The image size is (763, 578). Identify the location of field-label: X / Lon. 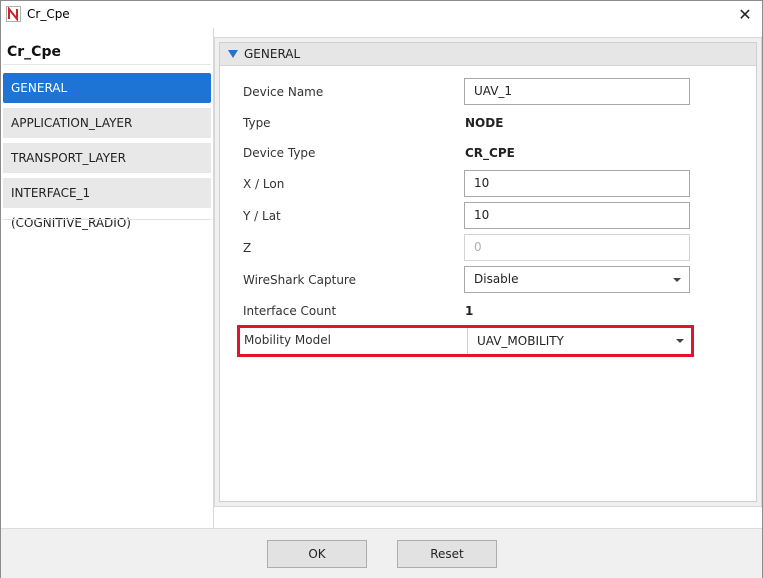
(264, 184).